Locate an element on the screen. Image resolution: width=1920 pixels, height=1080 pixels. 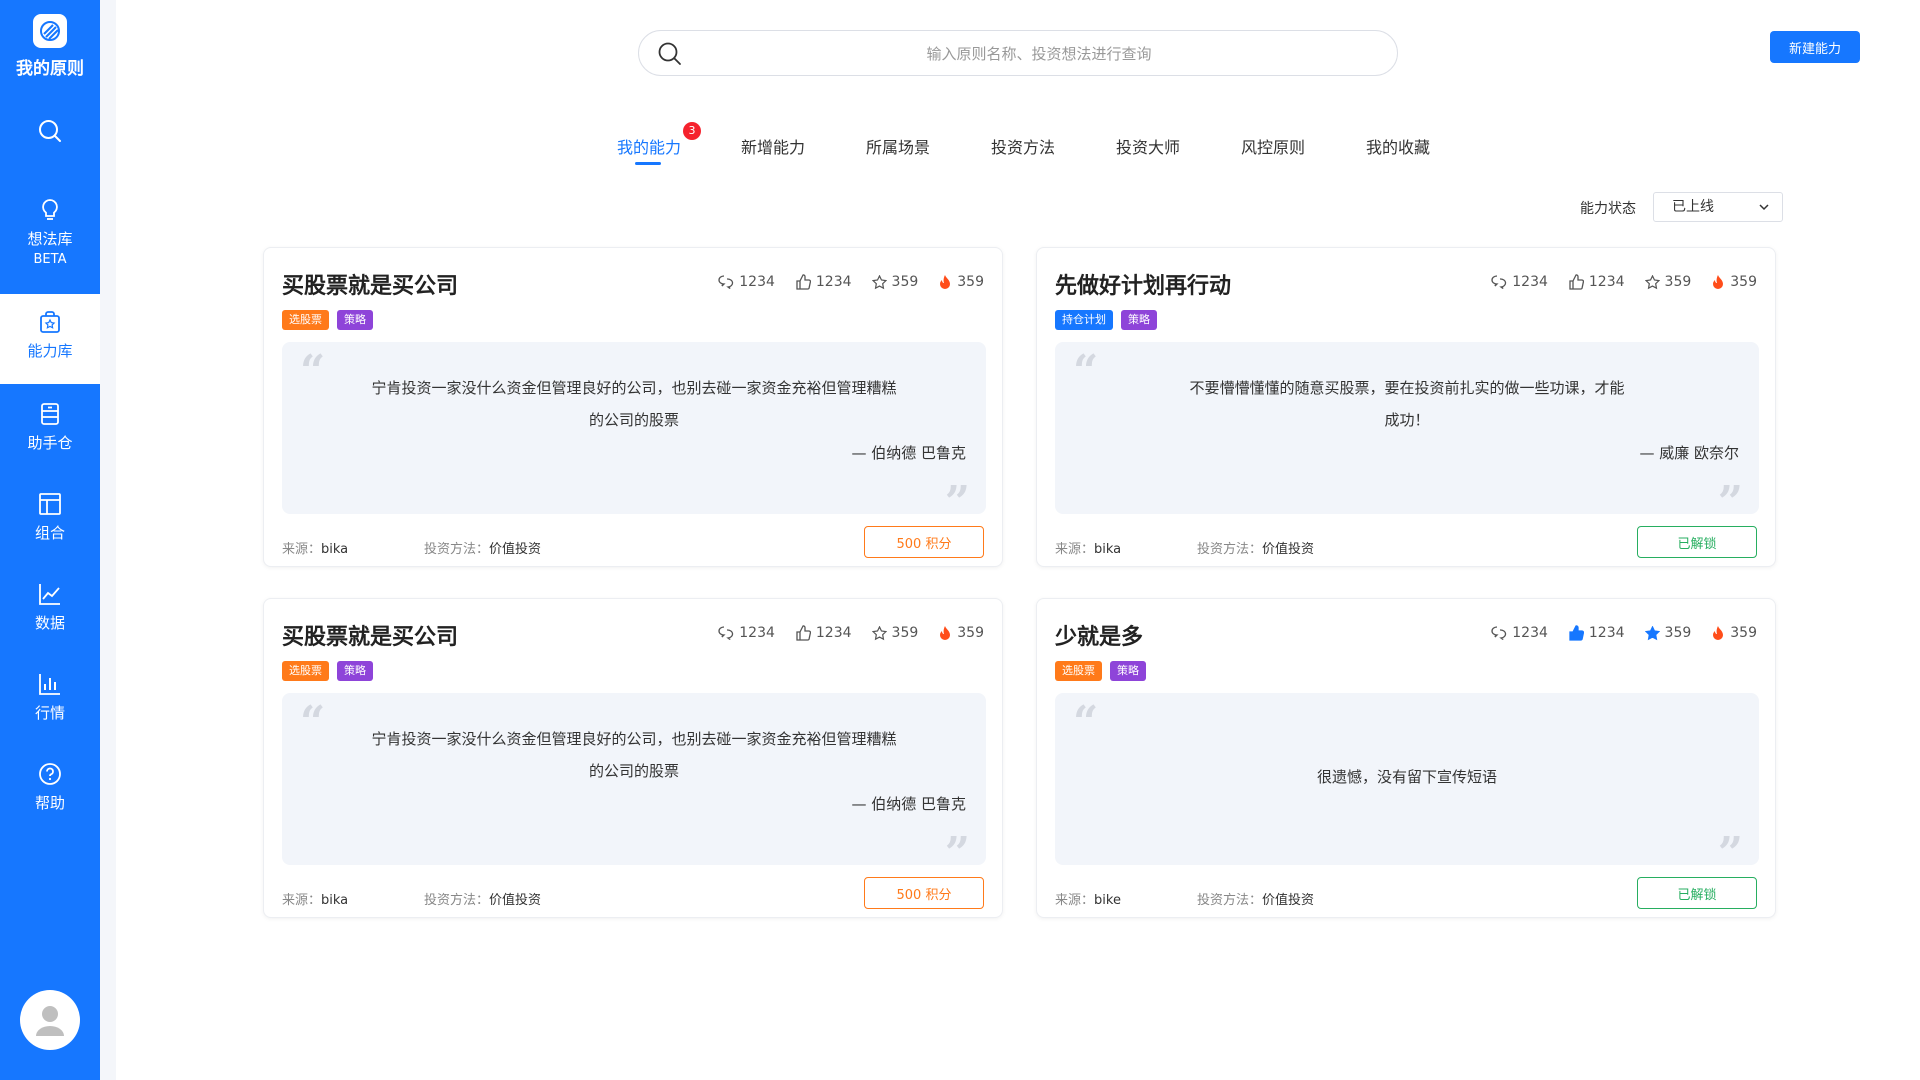
tab-risk-principles: 风控原则 is located at coordinates (1273, 146).